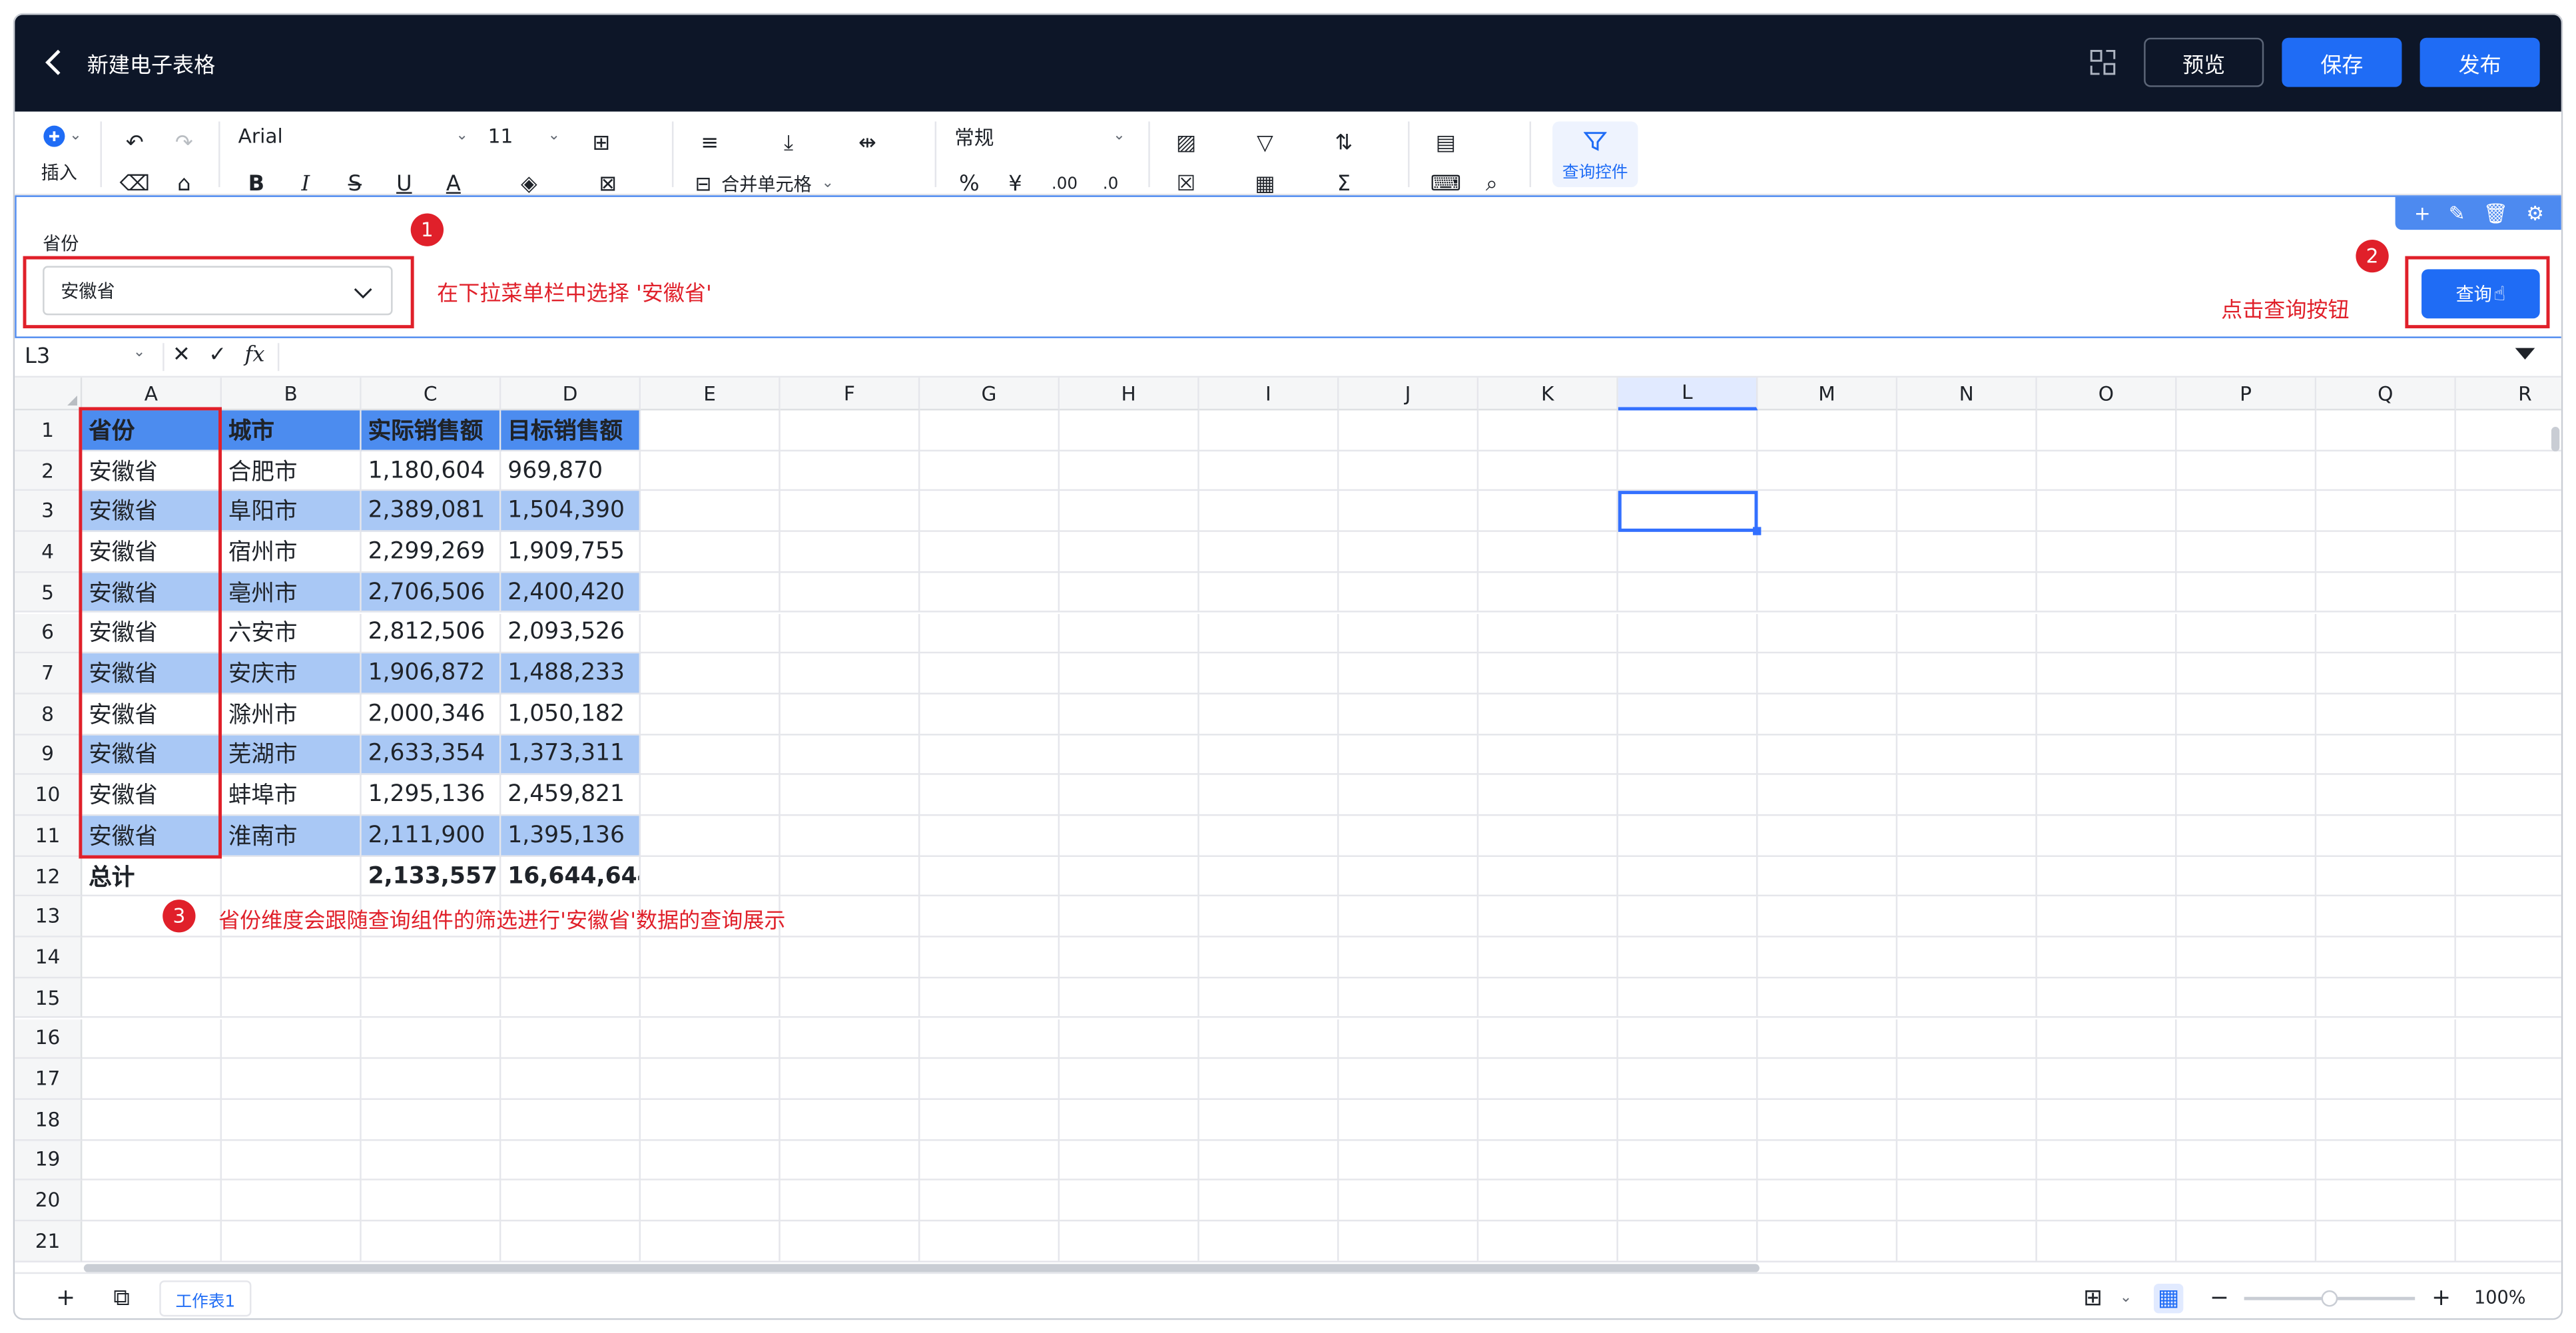 This screenshot has height=1333, width=2576. I want to click on cell-reference: L3, so click(37, 357).